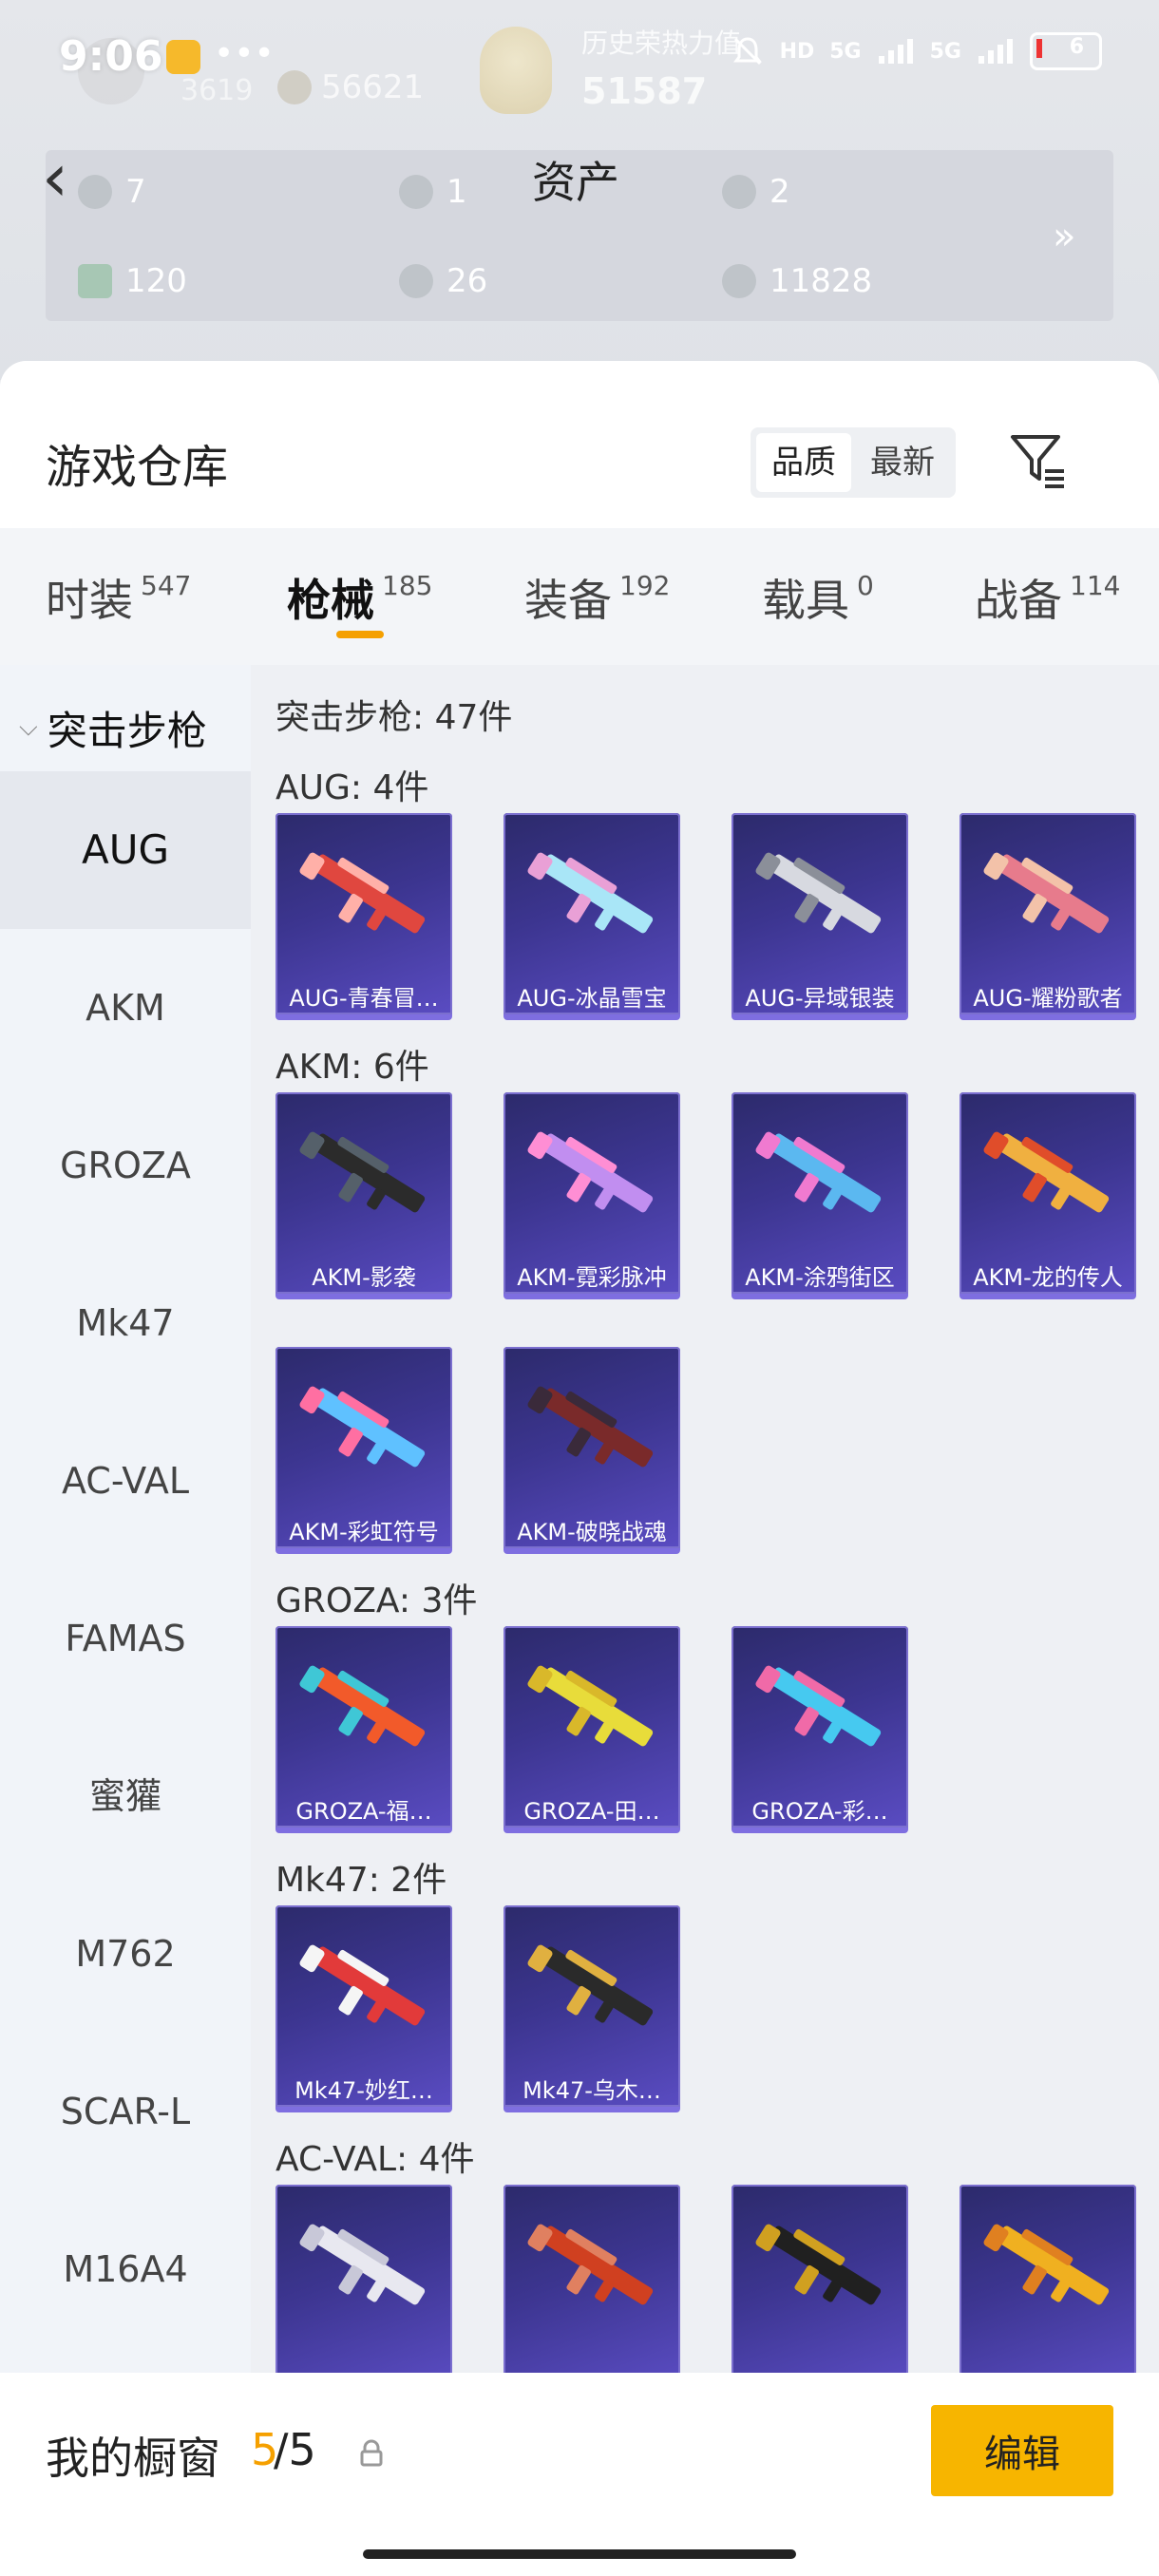 This screenshot has width=1159, height=2576. Describe the element at coordinates (55, 177) in the screenshot. I see `back-arrow-icon: ‹` at that location.